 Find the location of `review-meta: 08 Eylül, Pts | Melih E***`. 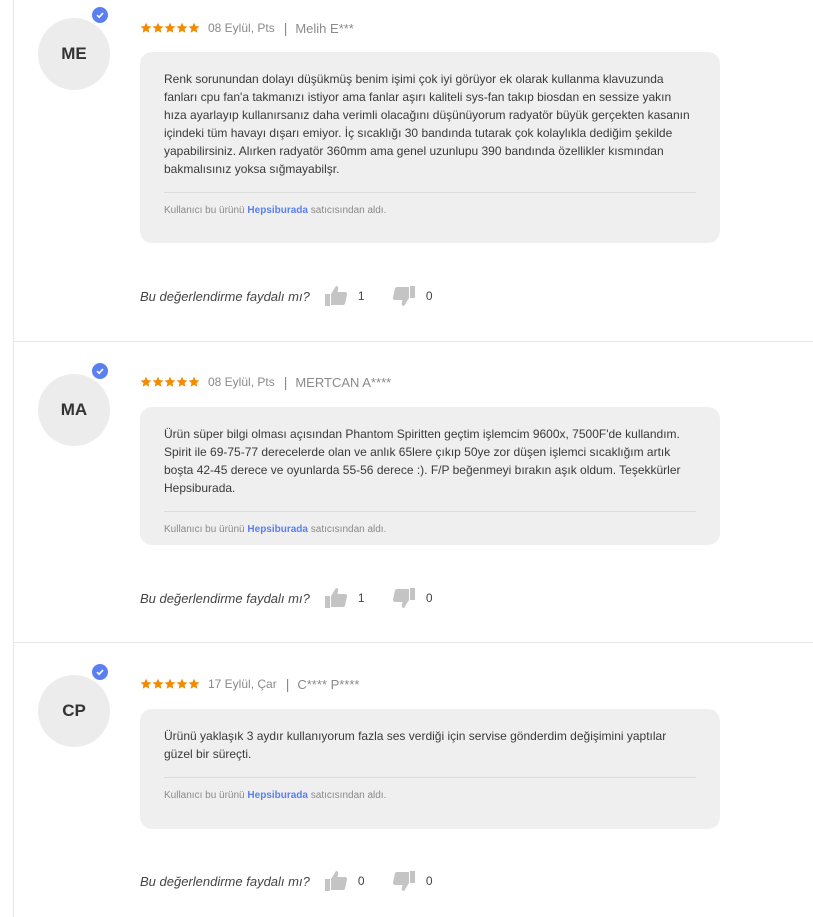

review-meta: 08 Eylül, Pts | Melih E*** is located at coordinates (247, 28).